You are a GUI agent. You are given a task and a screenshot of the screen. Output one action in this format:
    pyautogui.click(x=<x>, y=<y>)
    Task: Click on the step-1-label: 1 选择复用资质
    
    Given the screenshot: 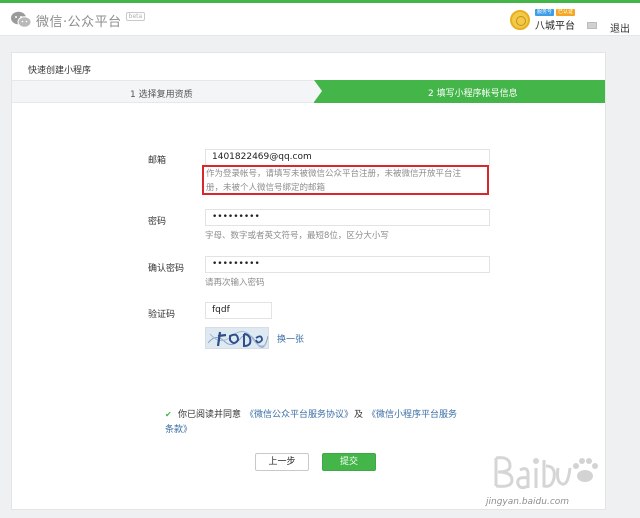 What is the action you would take?
    pyautogui.click(x=161, y=95)
    